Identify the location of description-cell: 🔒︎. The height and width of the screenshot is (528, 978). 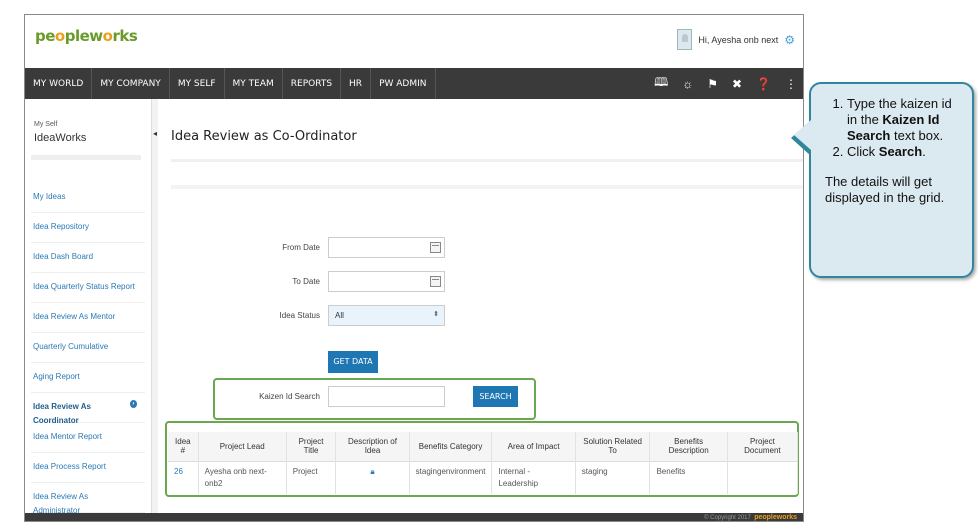
(372, 477).